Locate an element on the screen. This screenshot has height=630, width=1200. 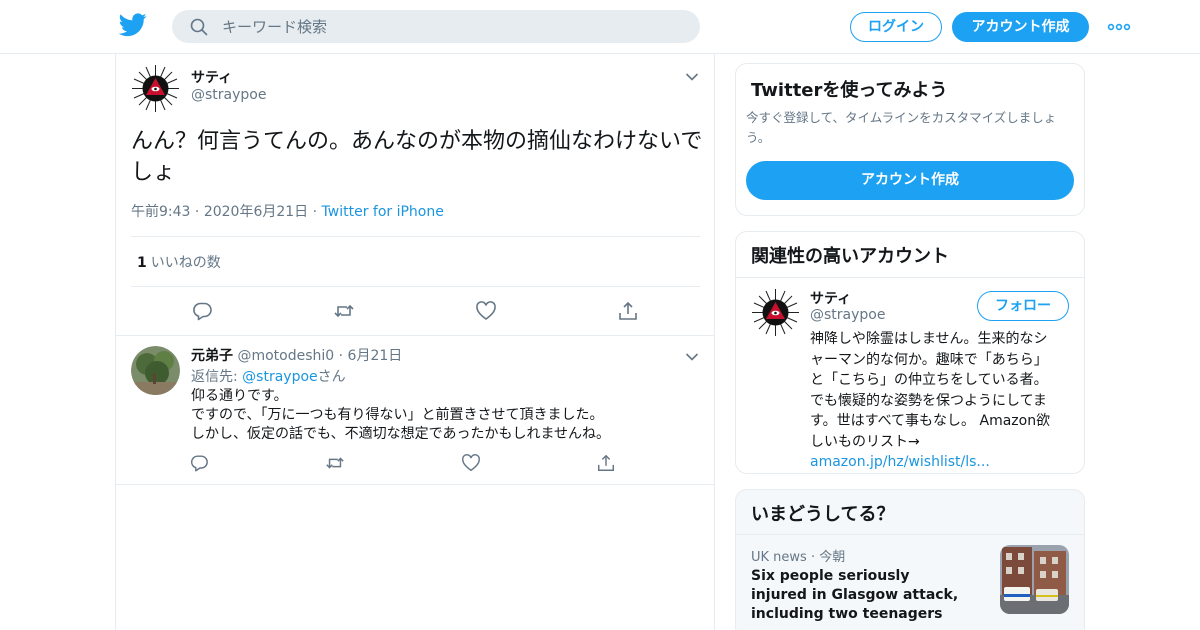
replying-to: 返信先: @straypoeさん is located at coordinates (268, 376).